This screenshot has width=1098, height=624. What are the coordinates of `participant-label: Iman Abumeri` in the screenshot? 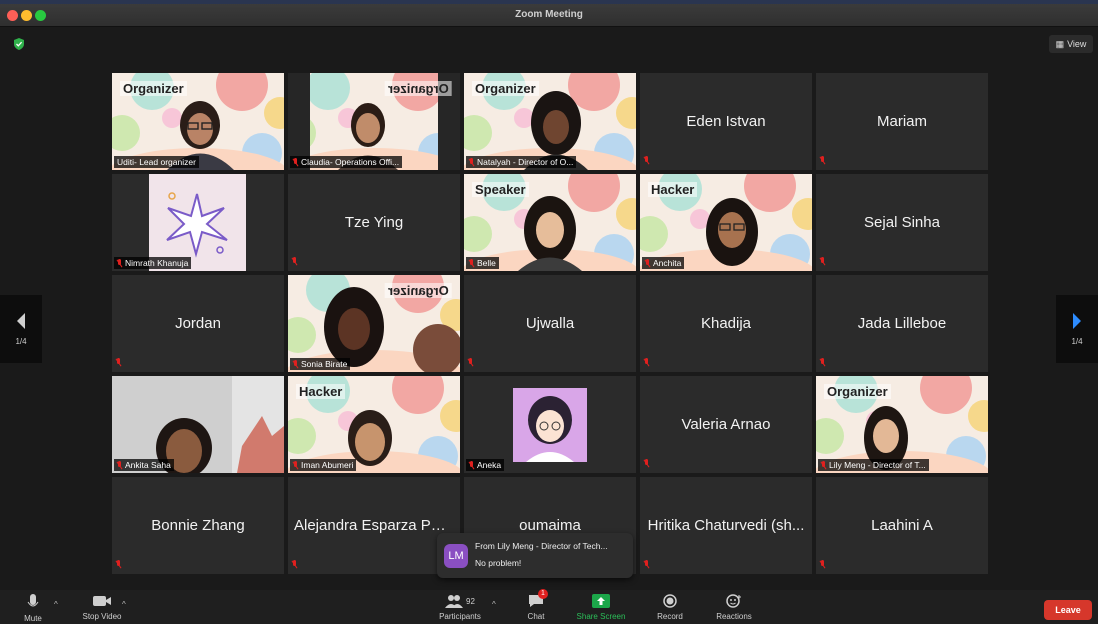 It's located at (323, 465).